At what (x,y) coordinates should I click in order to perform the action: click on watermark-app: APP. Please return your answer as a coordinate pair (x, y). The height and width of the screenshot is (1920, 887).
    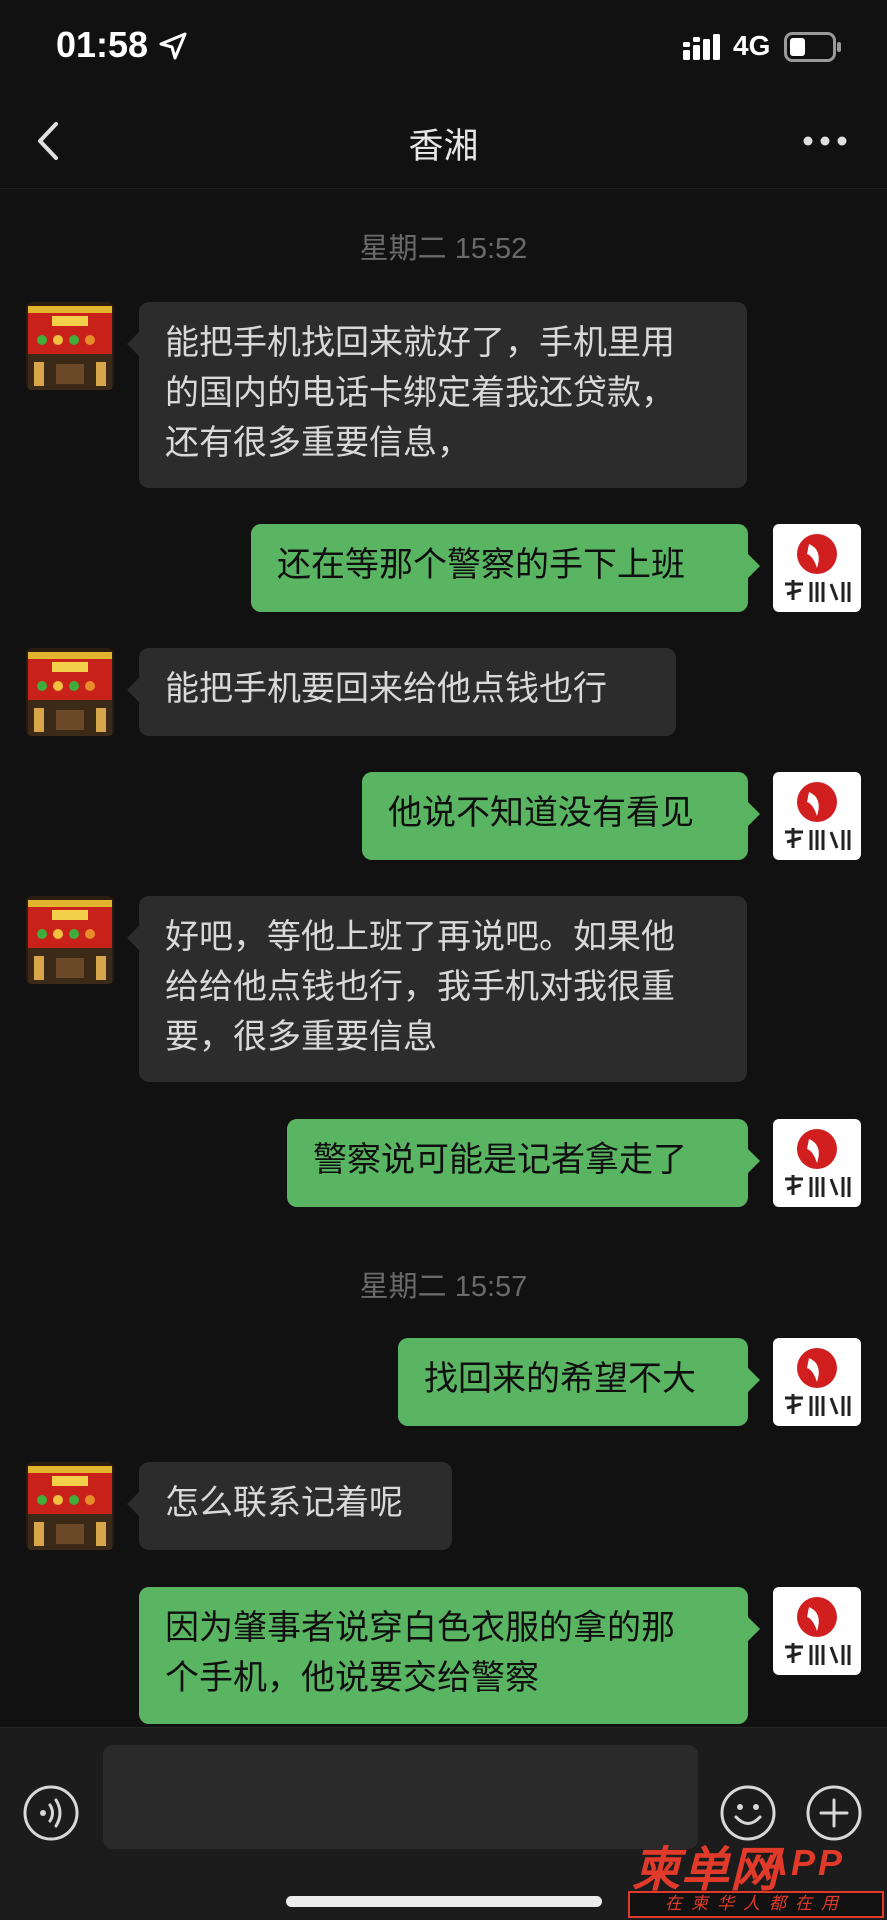
    Looking at the image, I should click on (804, 1862).